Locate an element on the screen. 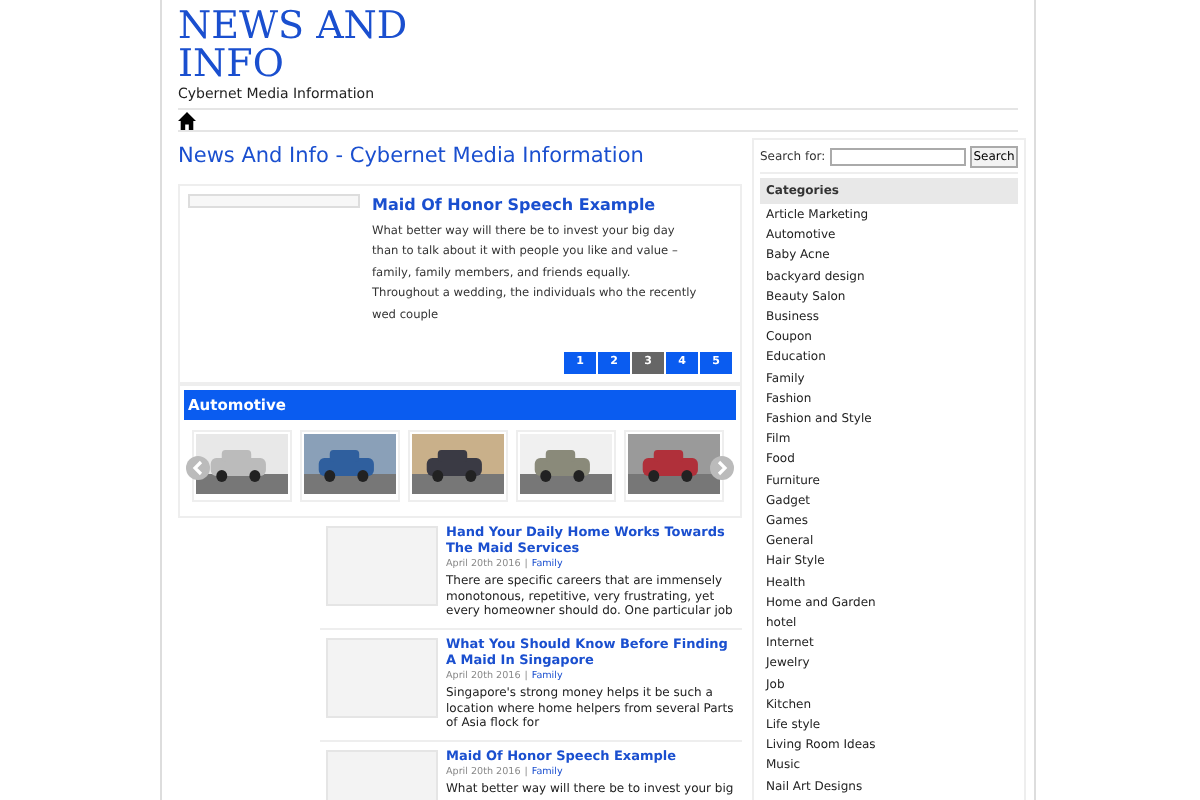 The width and height of the screenshot is (1200, 800). page-heading: News And Info - Cybernet Media Information is located at coordinates (412, 157).